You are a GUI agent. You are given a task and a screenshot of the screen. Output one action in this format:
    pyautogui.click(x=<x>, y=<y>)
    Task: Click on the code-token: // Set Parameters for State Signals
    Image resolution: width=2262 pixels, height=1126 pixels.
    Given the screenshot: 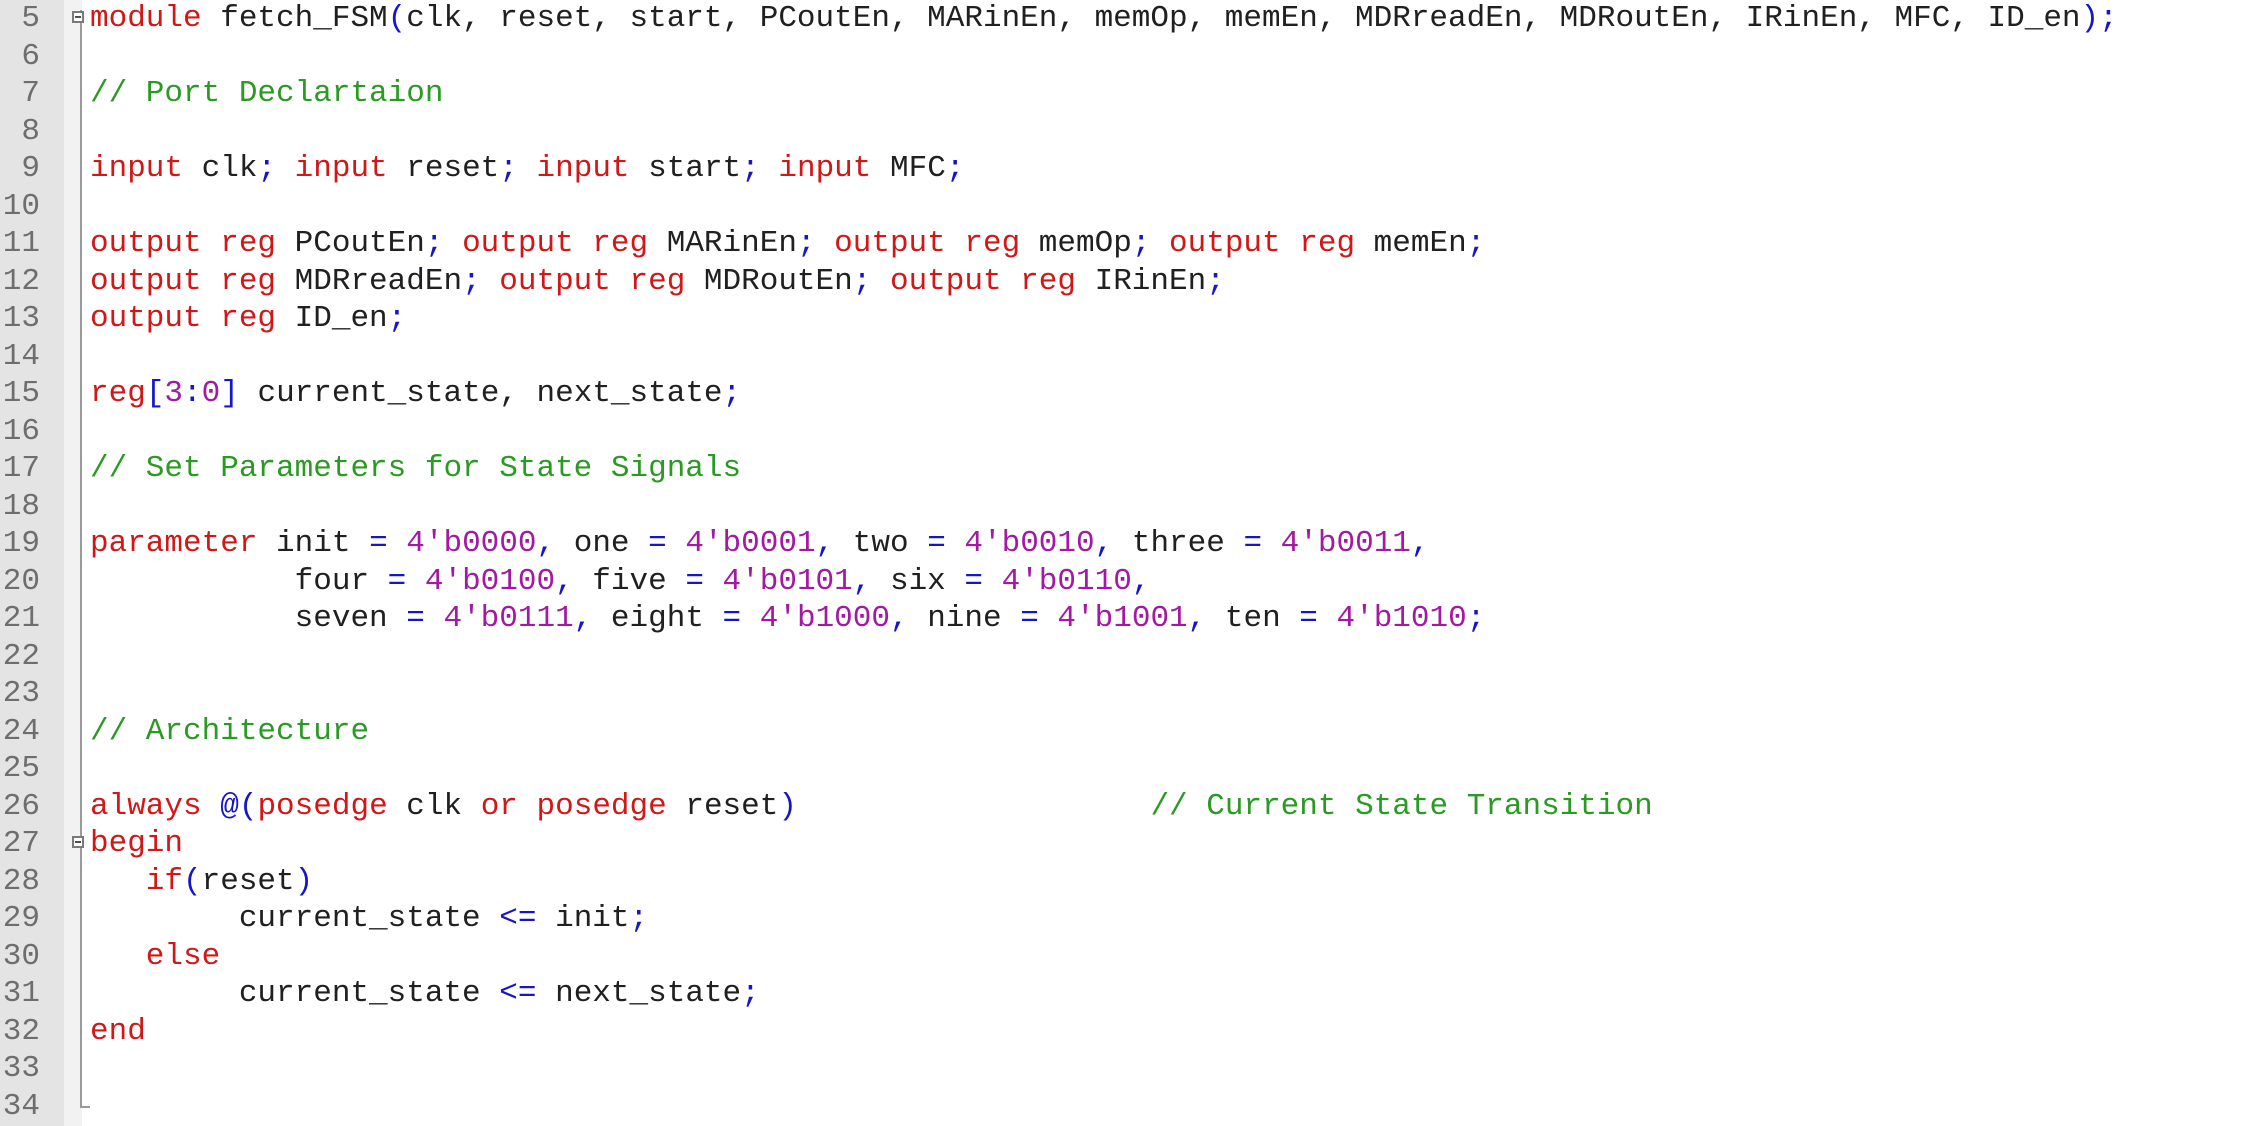 What is the action you would take?
    pyautogui.click(x=416, y=468)
    